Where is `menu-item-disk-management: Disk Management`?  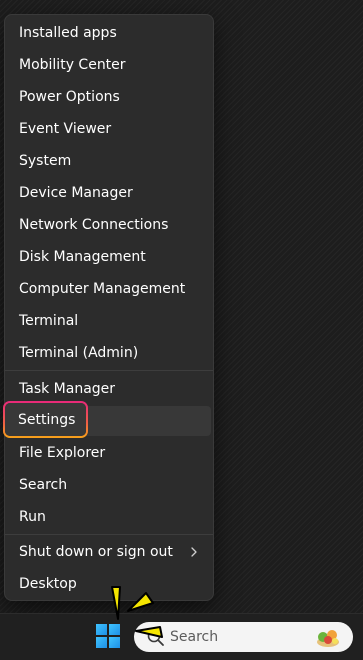
menu-item-disk-management: Disk Management is located at coordinates (109, 257).